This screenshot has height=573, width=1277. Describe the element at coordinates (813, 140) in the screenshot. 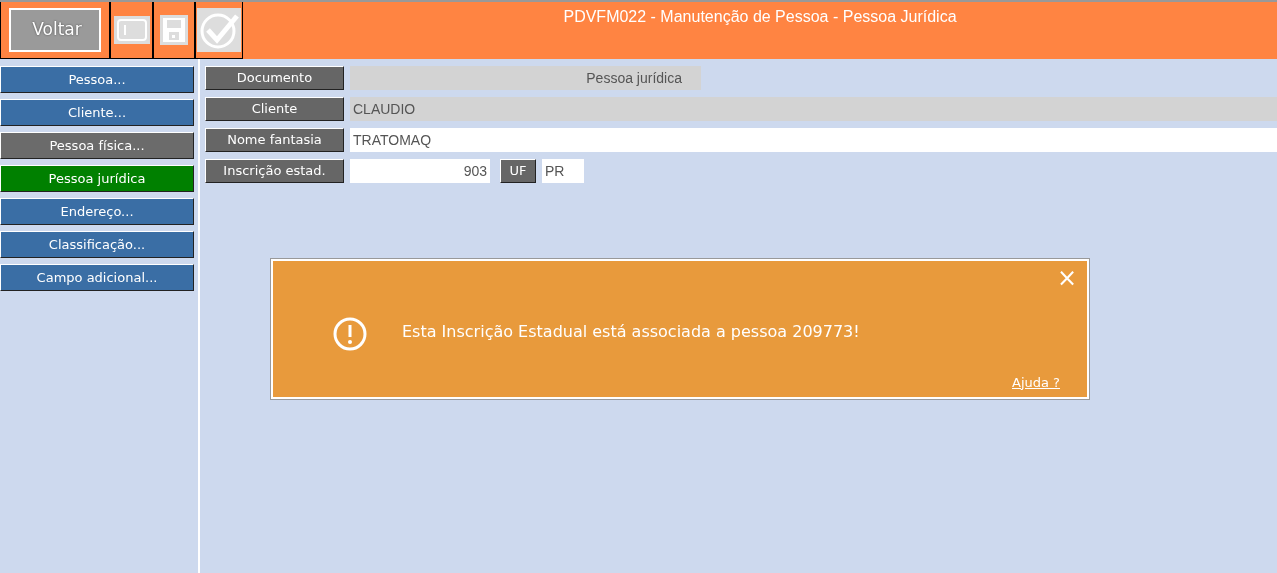

I see `trade-name-field: TRATOMAQ` at that location.